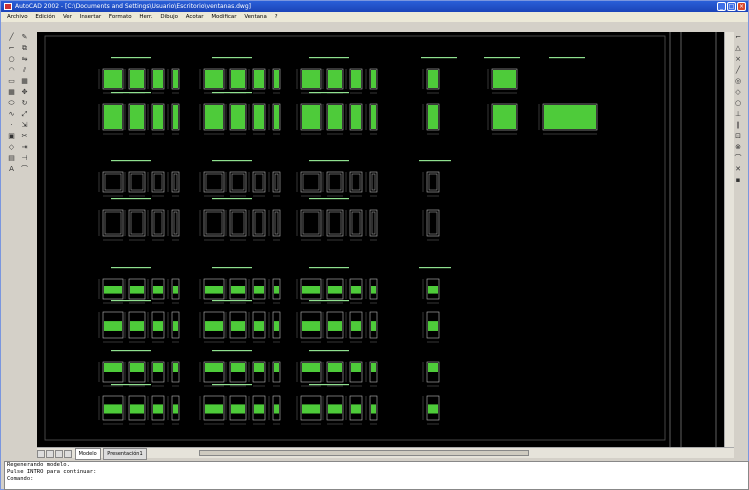 This screenshot has height=490, width=749. Describe the element at coordinates (11, 125) in the screenshot. I see `point-icon: ·` at that location.